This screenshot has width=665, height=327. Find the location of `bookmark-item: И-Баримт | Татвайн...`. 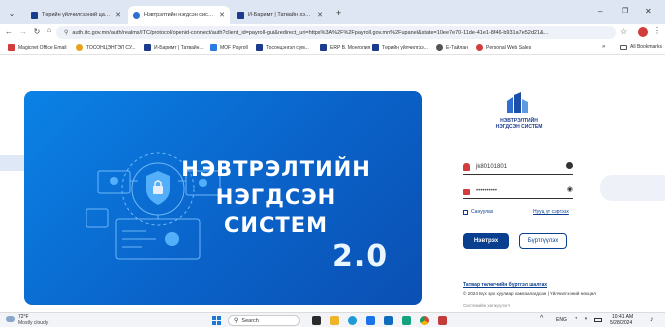

bookmark-item: И-Баримт | Татвайн... is located at coordinates (174, 47).